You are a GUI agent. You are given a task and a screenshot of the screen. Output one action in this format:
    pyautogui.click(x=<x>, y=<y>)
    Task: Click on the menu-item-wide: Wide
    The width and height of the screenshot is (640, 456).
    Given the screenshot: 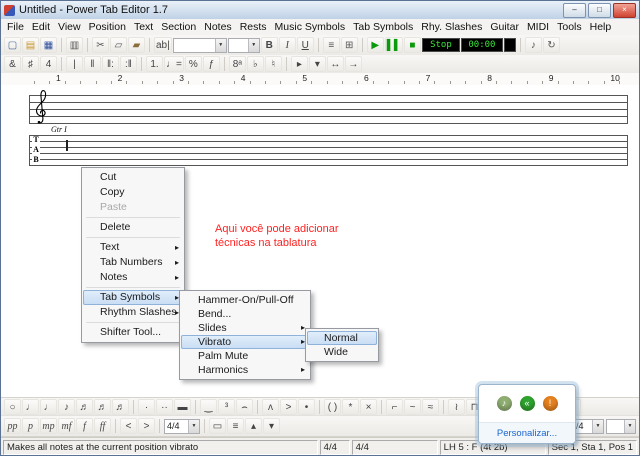 What is the action you would take?
    pyautogui.click(x=342, y=352)
    